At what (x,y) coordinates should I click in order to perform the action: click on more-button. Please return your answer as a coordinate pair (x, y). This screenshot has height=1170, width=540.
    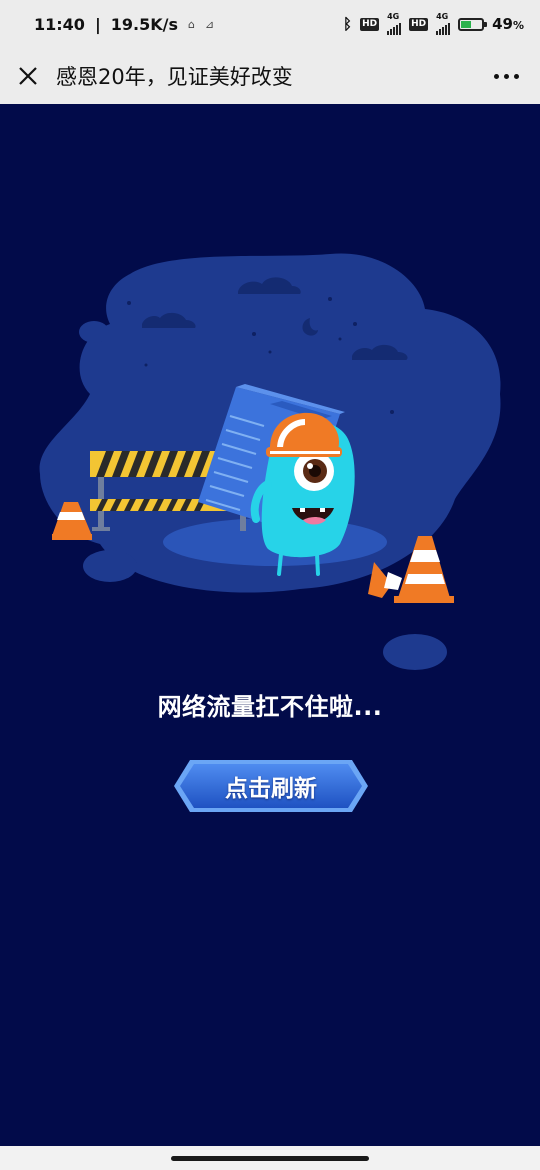
    Looking at the image, I should click on (506, 76).